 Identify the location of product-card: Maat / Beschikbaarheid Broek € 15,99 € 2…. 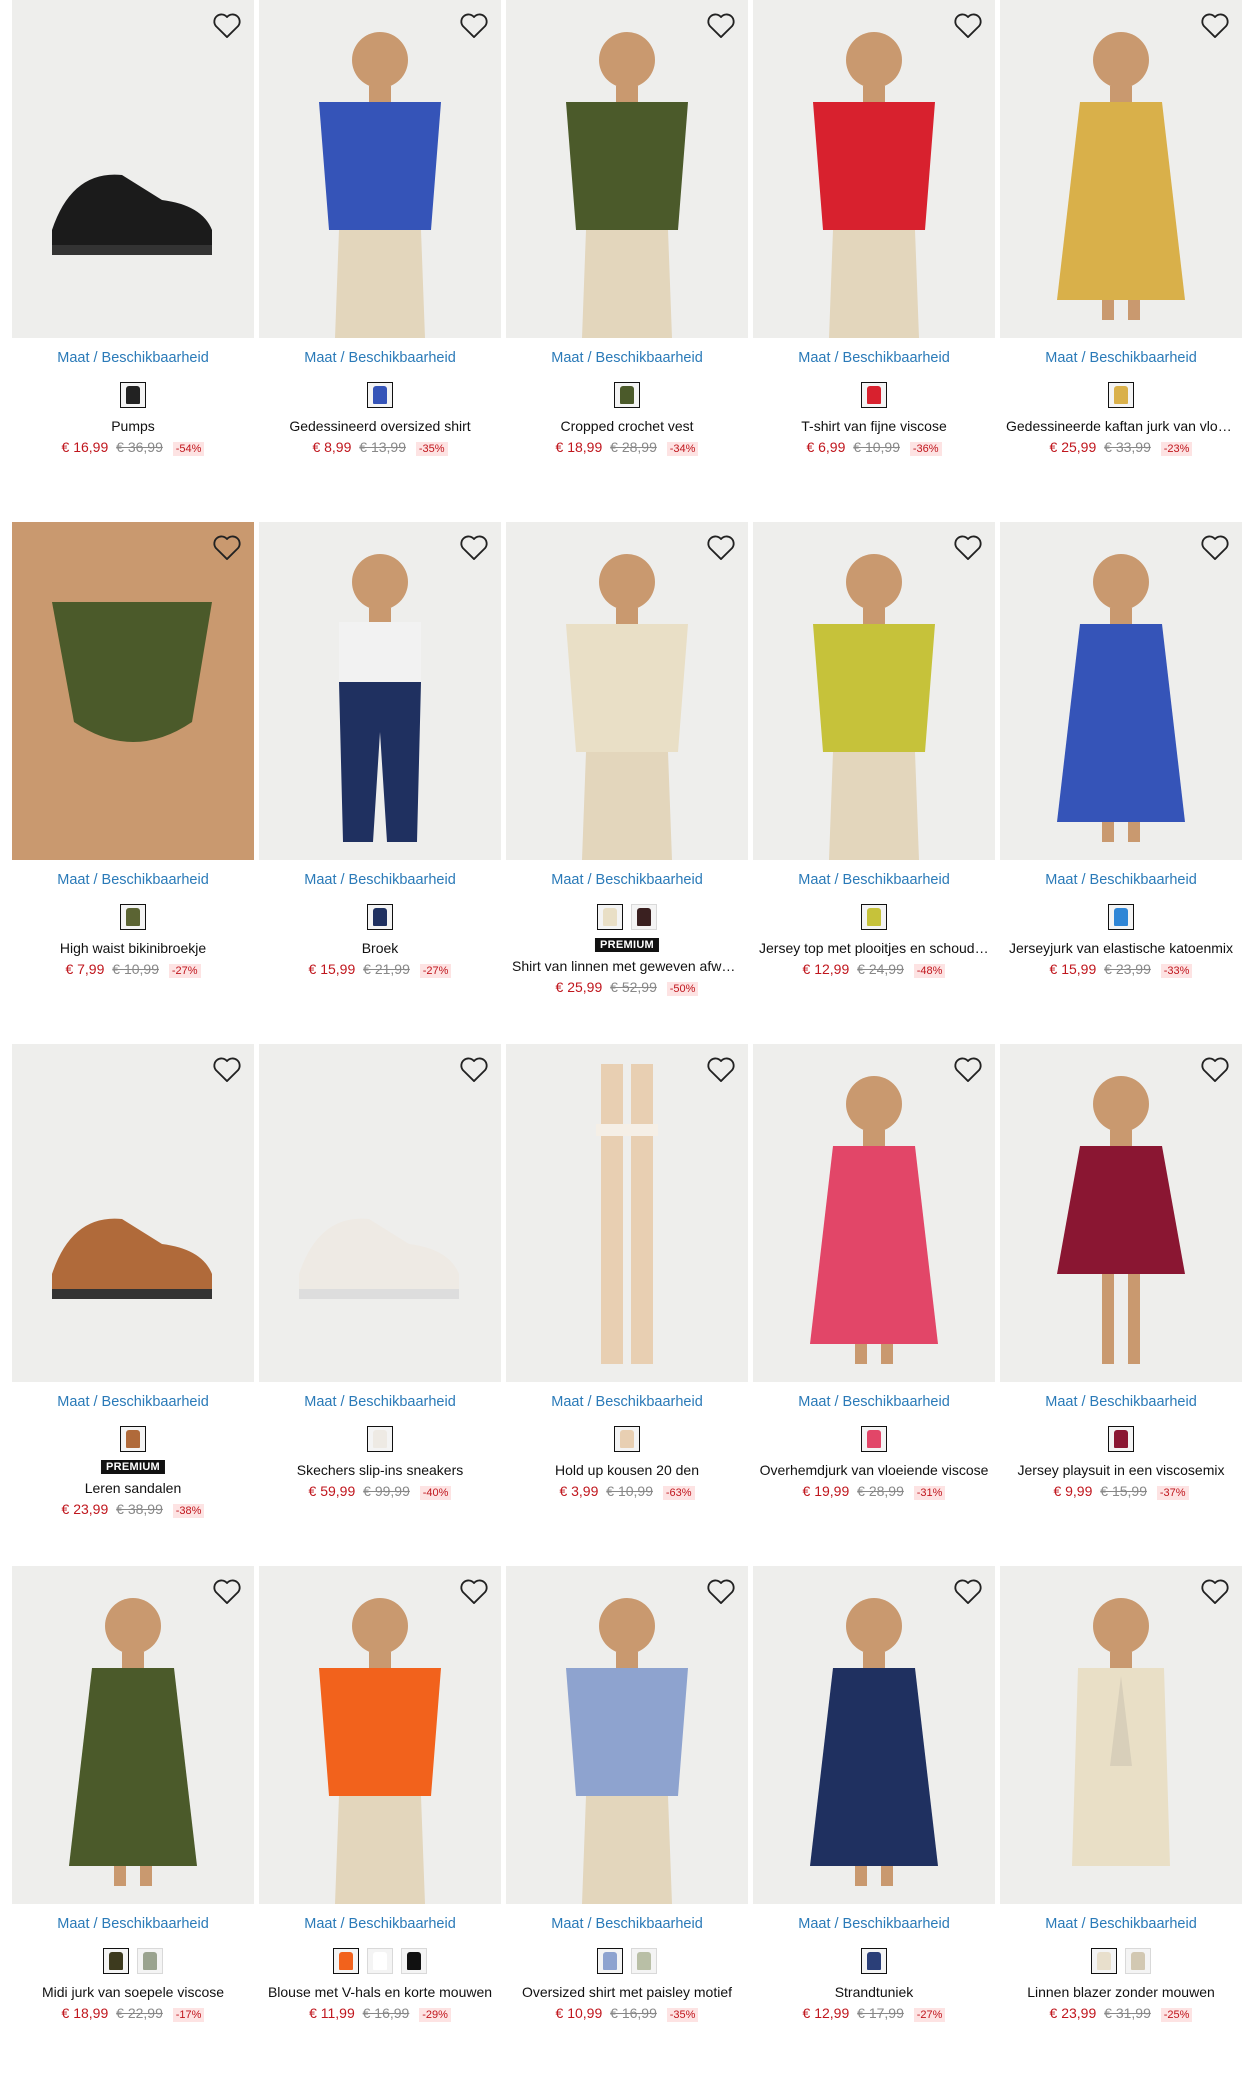
(380, 762).